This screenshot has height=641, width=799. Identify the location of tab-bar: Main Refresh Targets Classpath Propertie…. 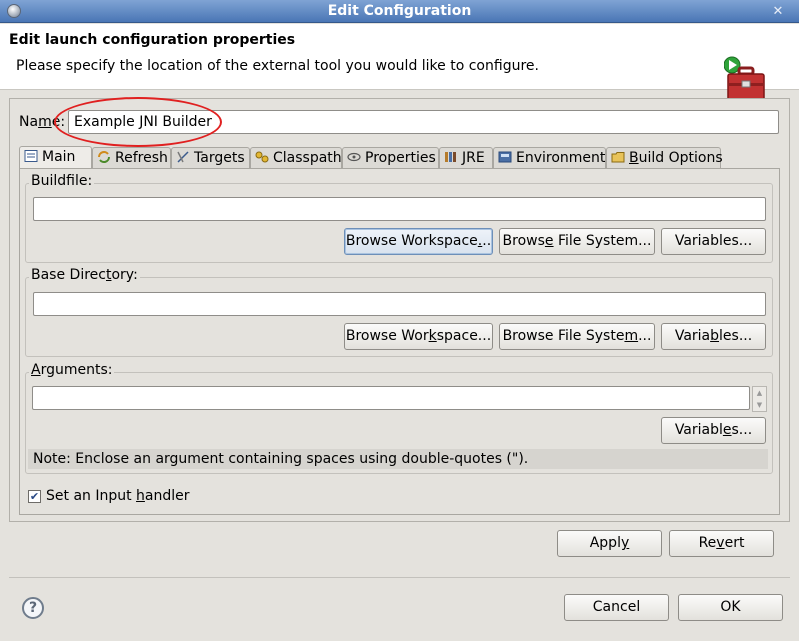
(399, 157).